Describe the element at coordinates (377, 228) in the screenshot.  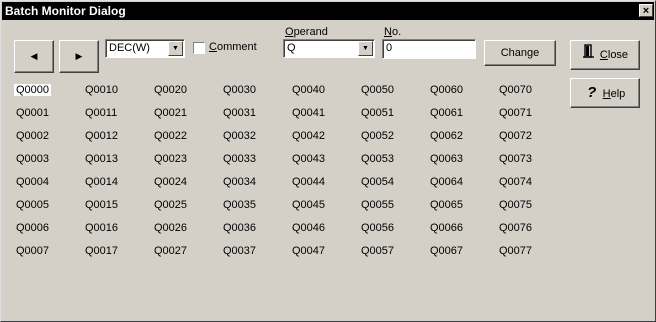
I see `device-cell-q0056: Q0056` at that location.